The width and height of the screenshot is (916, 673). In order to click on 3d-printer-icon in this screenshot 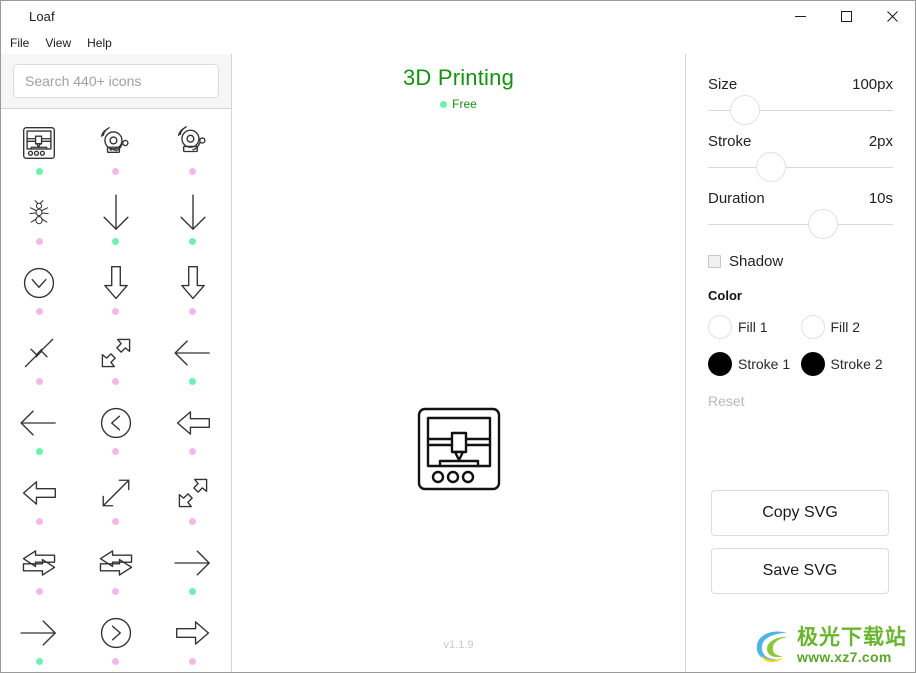, I will do `click(458, 449)`.